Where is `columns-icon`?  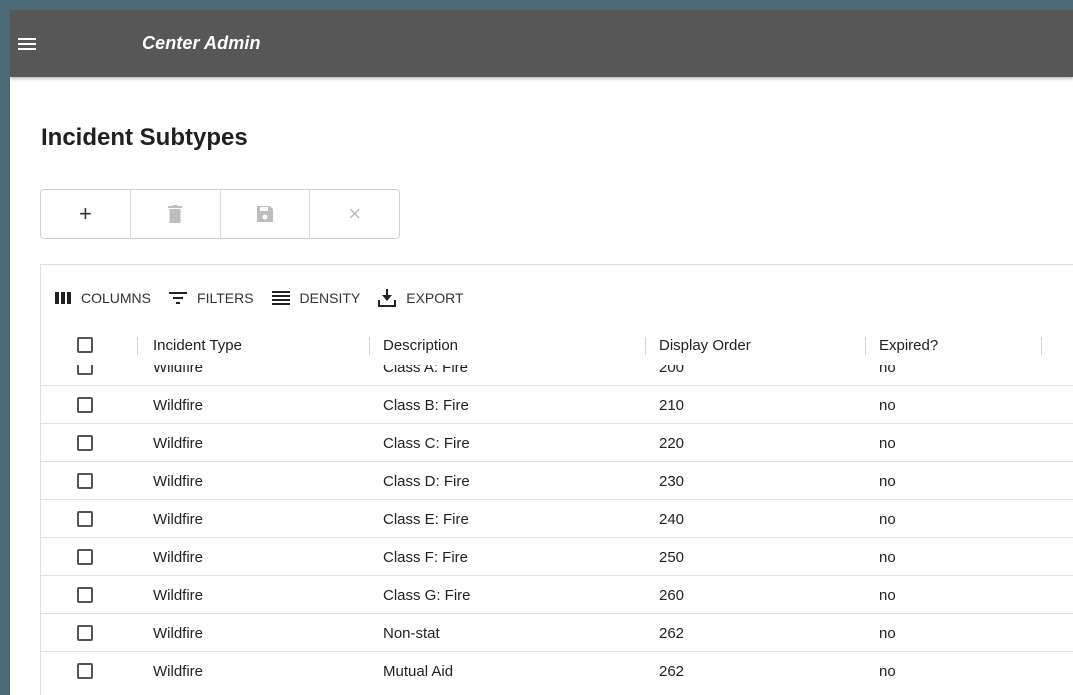 columns-icon is located at coordinates (63, 298).